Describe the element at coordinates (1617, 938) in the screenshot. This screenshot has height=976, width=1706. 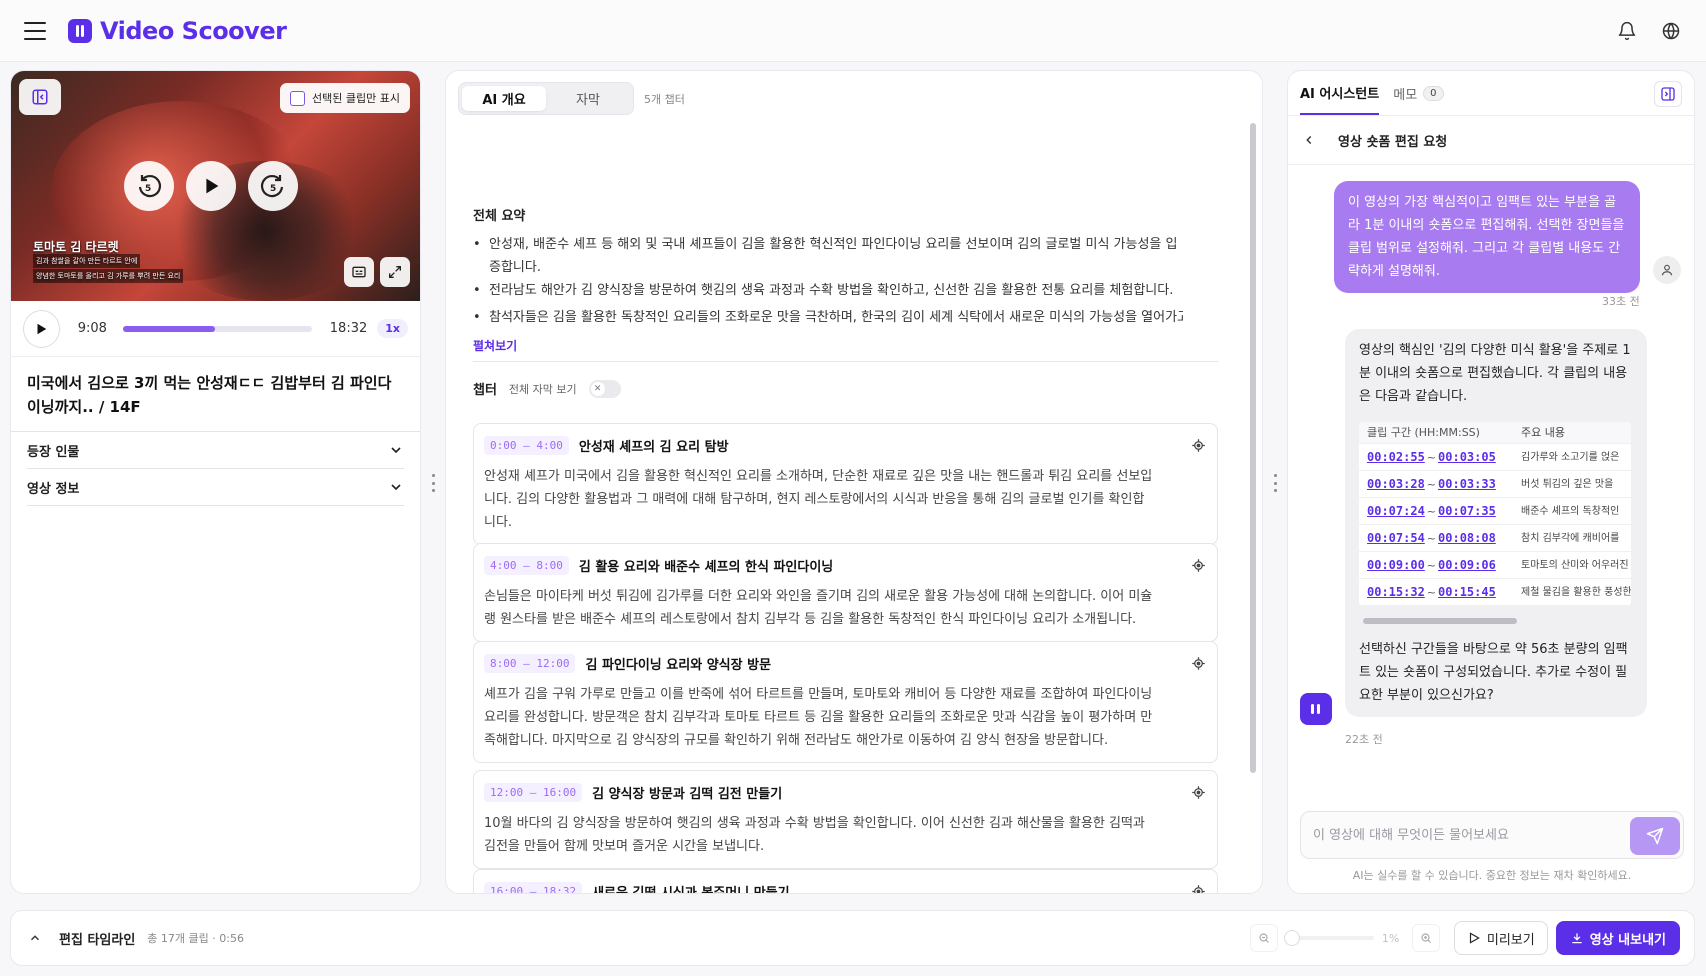
I see `export-video-button: 영상 내보내기` at that location.